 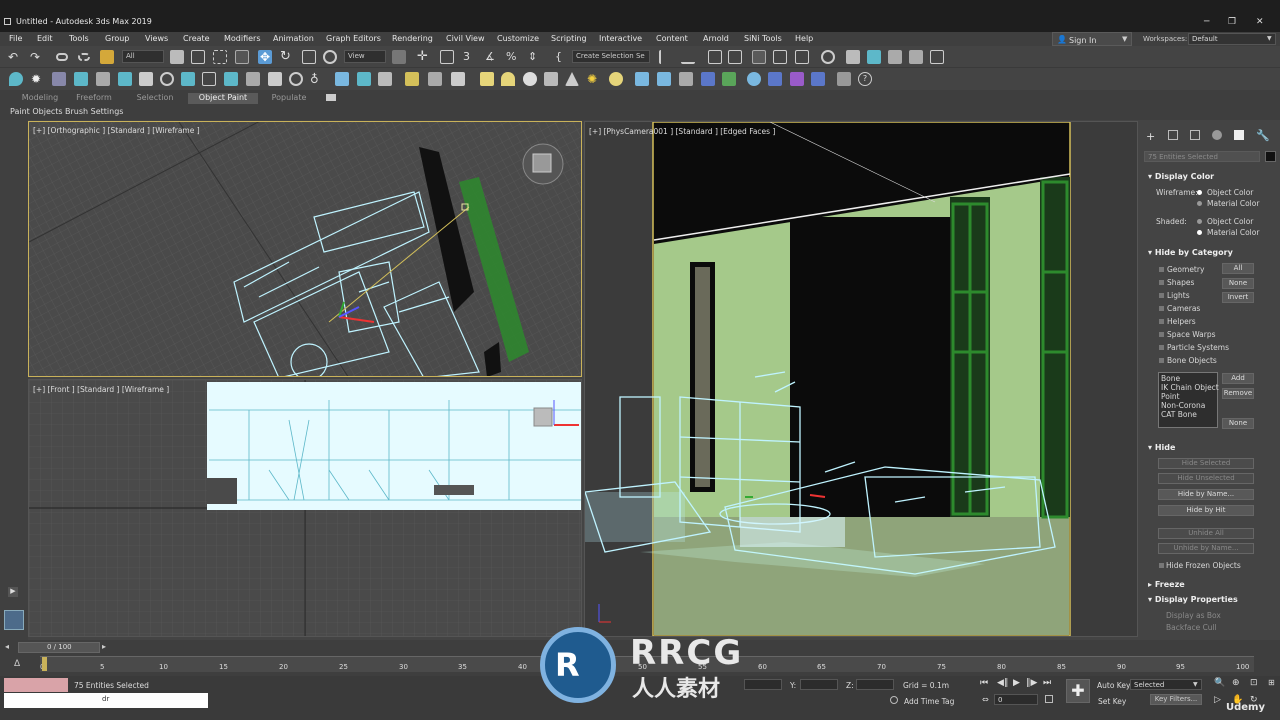 I want to click on menu-arnold: Arnold, so click(x=716, y=38).